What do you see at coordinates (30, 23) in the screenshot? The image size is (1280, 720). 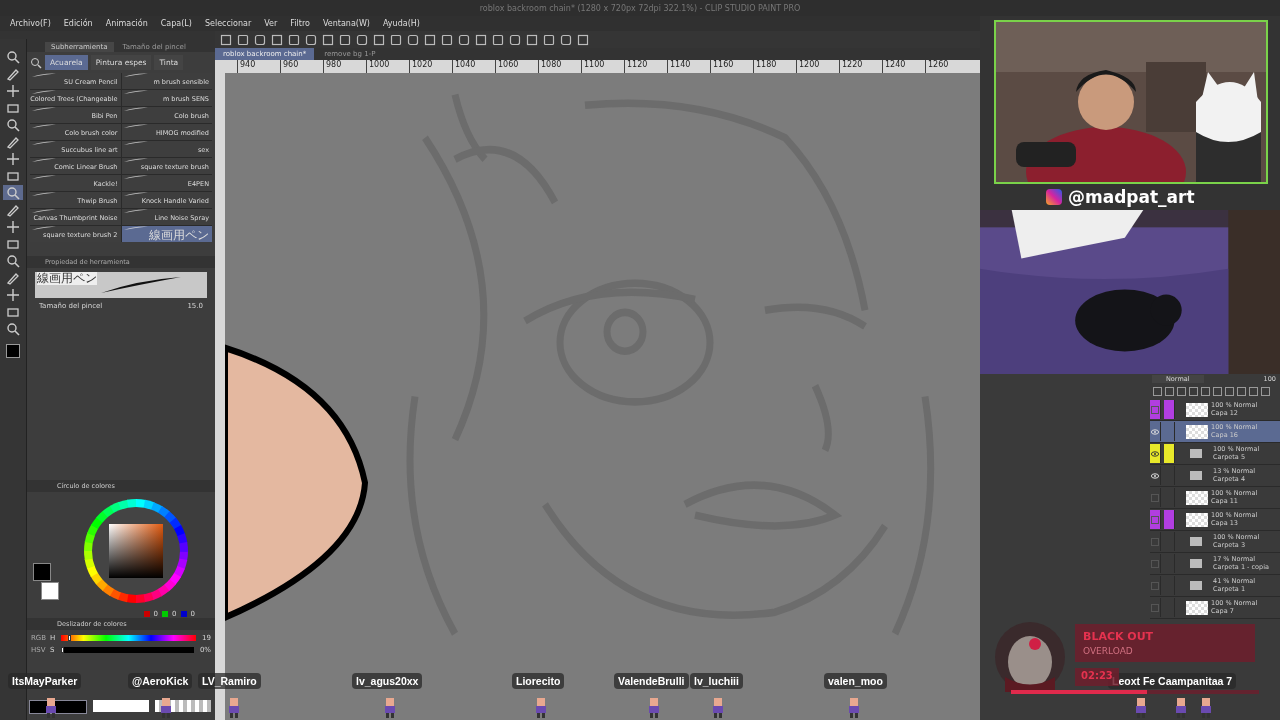 I see `menu-item: Archivo(F)` at bounding box center [30, 23].